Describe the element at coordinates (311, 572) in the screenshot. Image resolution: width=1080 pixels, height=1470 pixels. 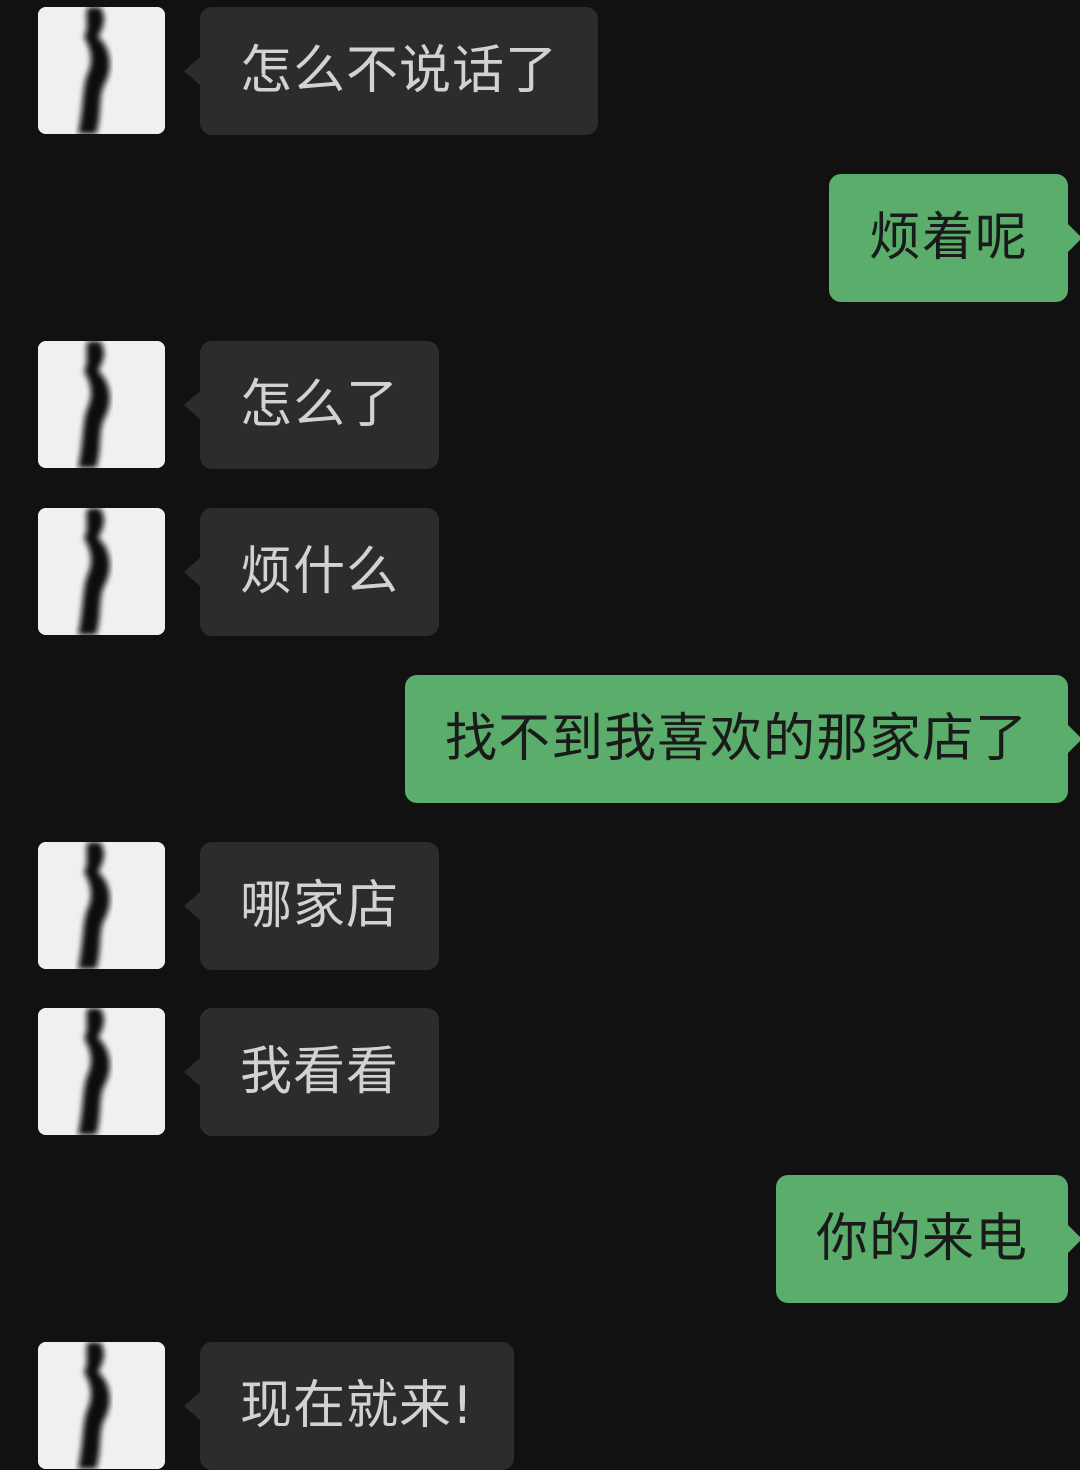
I see `incoming-message-bubble: 烦什么` at that location.